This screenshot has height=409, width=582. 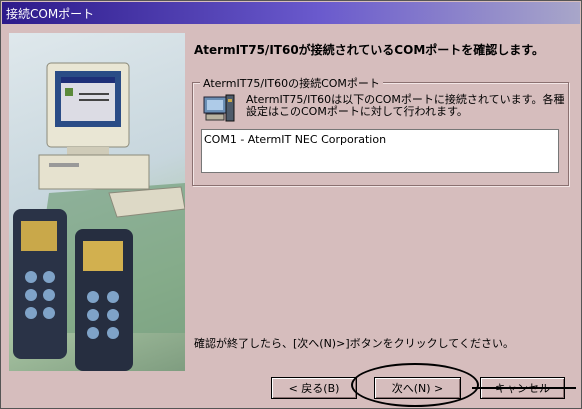 What do you see at coordinates (291, 83) in the screenshot?
I see `groupbox-label: AtermIT75/IT60の接続COMポート` at bounding box center [291, 83].